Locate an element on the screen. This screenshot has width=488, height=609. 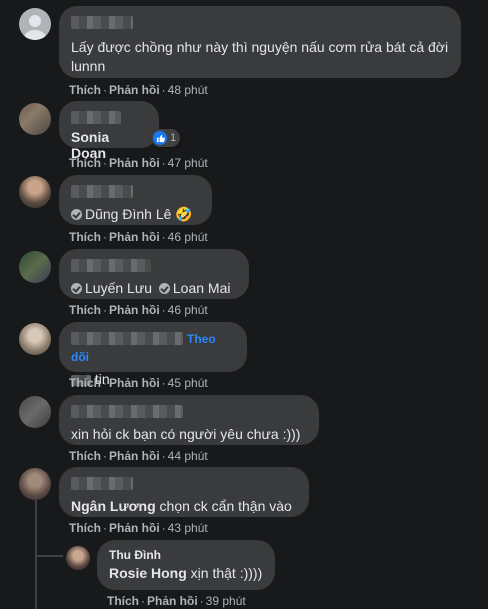
comment-bubble: Theo dõi tin. is located at coordinates (153, 354).